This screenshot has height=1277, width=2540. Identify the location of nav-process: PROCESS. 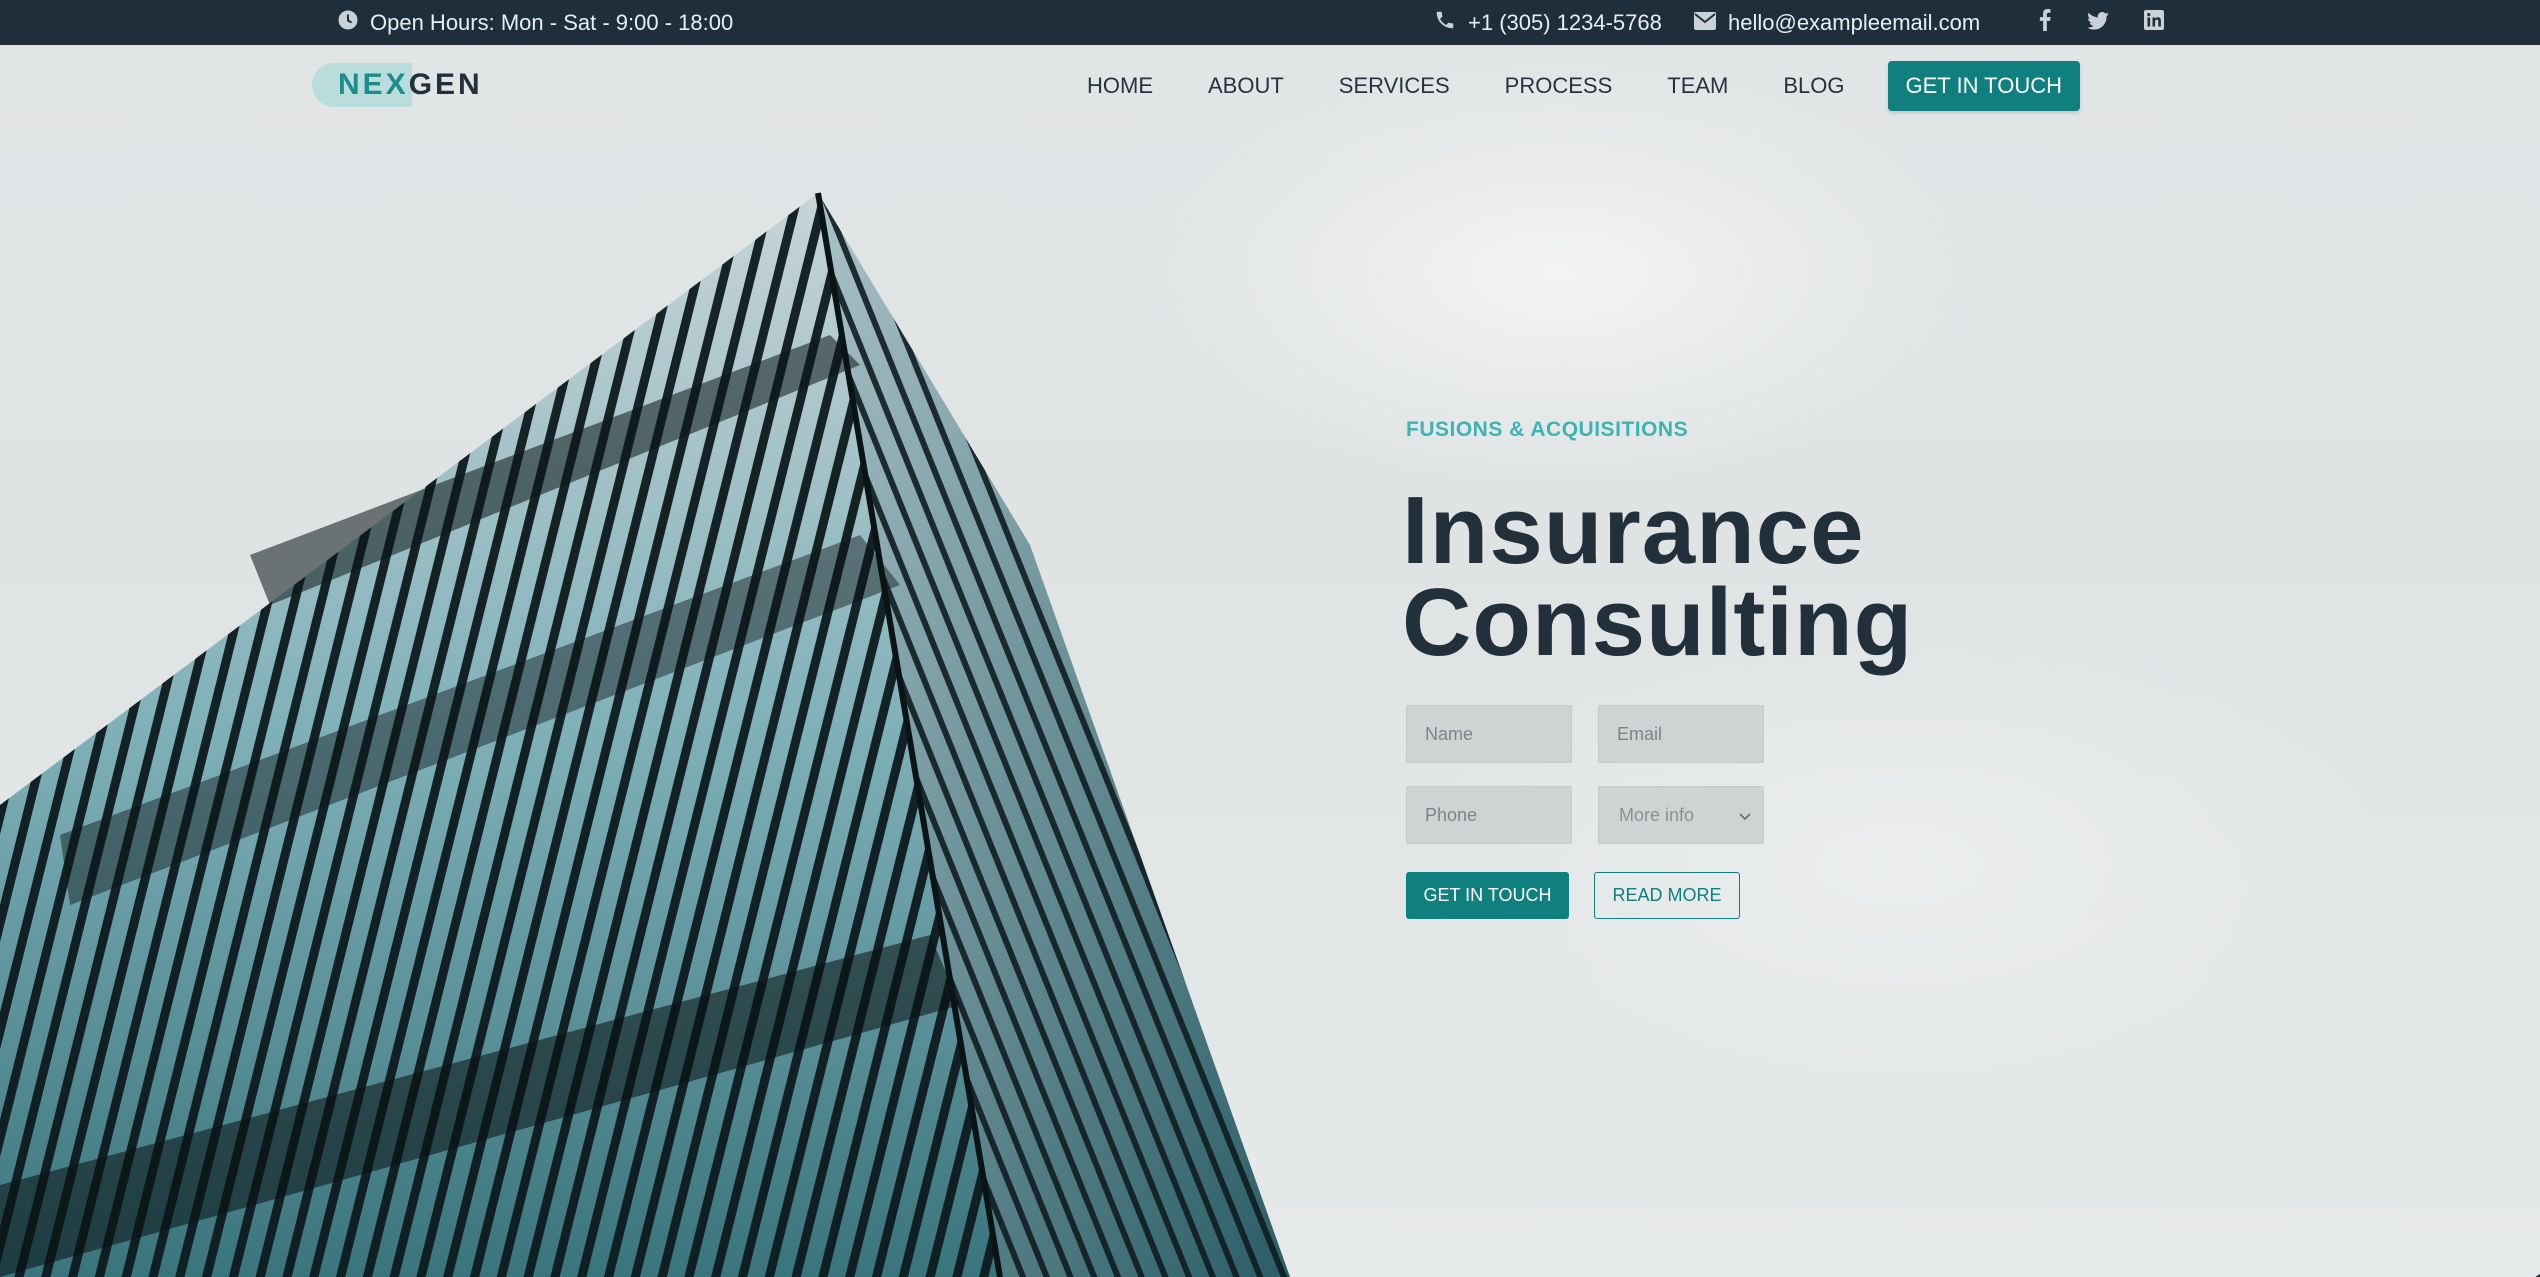
(1559, 86).